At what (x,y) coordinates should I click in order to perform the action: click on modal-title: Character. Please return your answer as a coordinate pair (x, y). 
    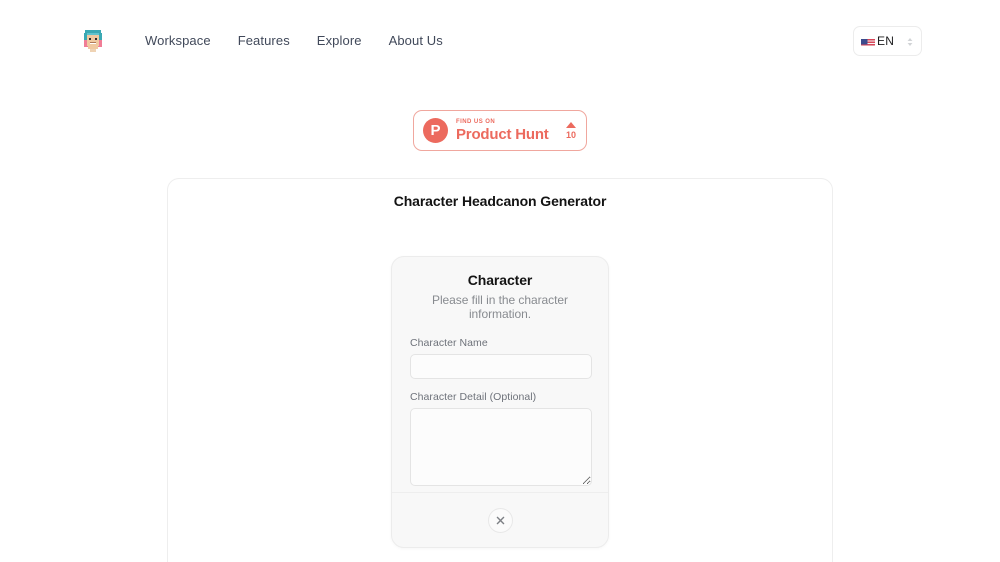
    Looking at the image, I should click on (500, 280).